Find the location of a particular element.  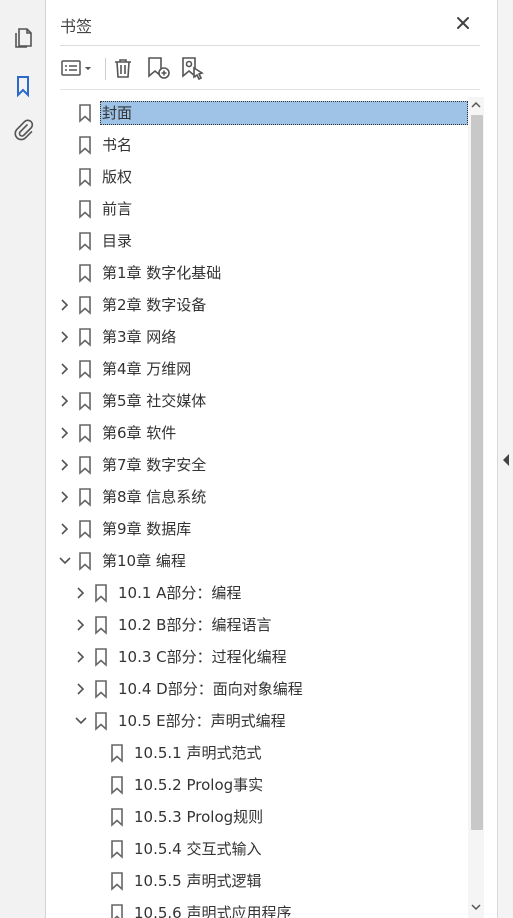

bookmark-item: 10.1 A部分：编程 is located at coordinates (258, 593).